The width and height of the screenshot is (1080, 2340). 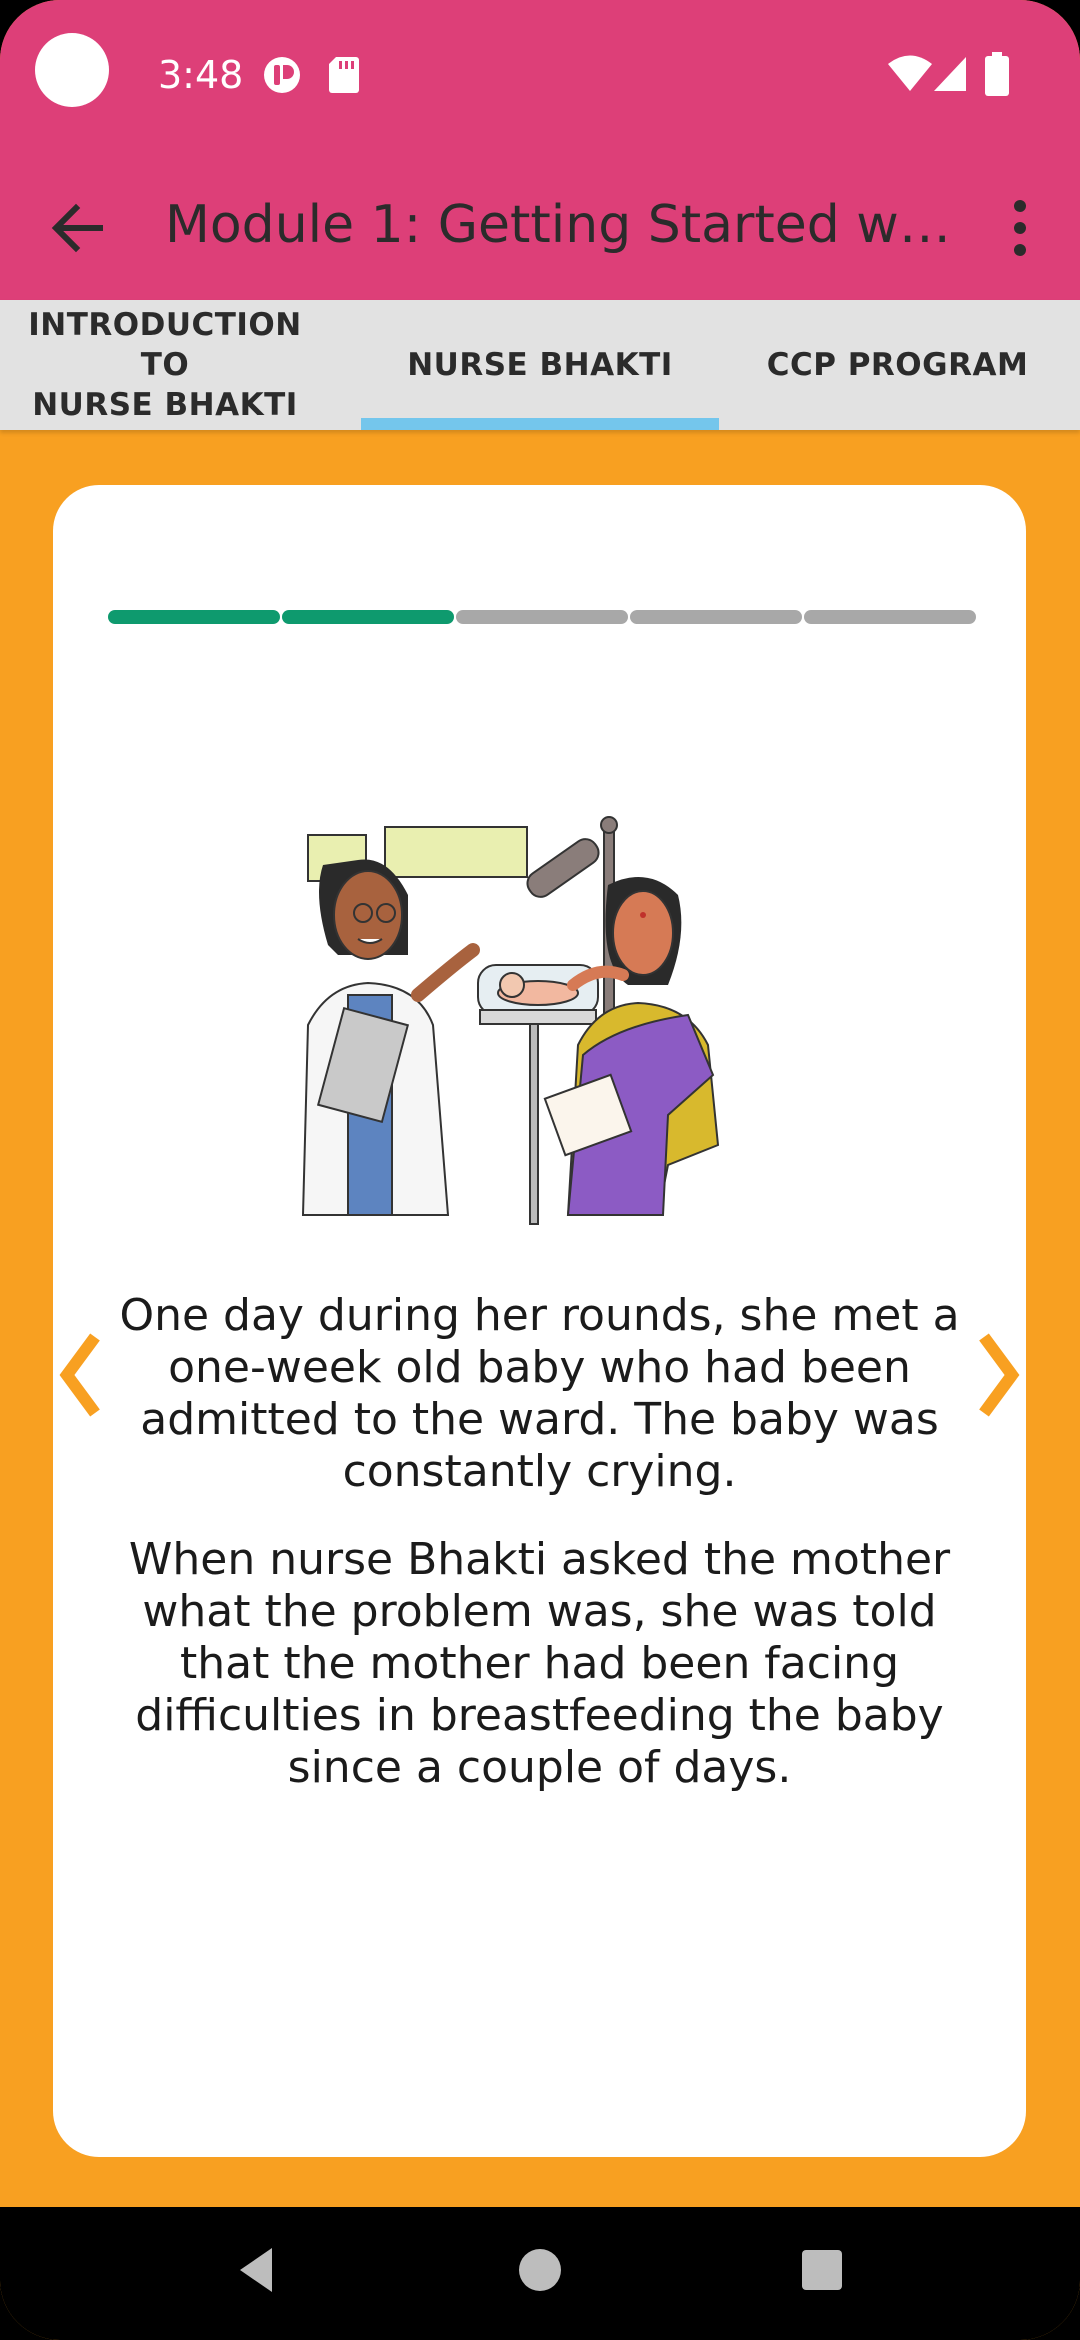 I want to click on tab-label: NURSE BHAKTI, so click(x=540, y=365).